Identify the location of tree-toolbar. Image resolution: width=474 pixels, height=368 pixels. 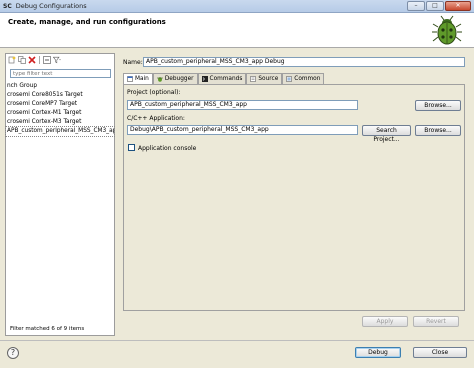
(60, 60).